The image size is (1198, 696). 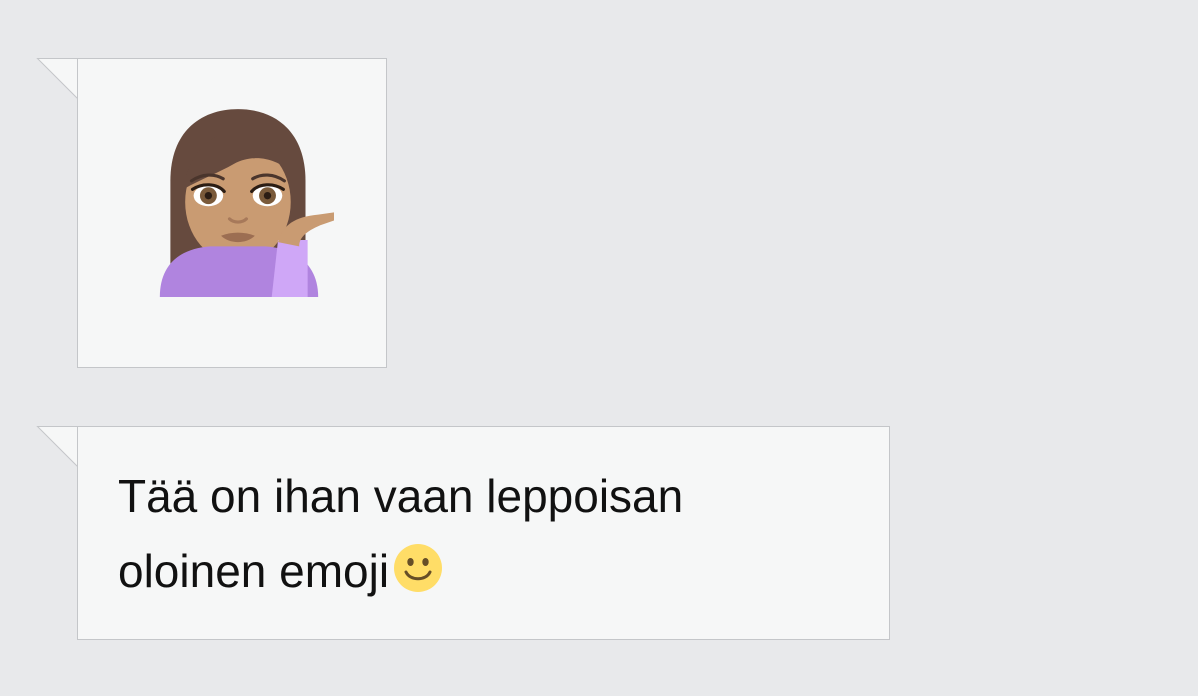 I want to click on woman-tipping-hand-icon, so click(x=246, y=203).